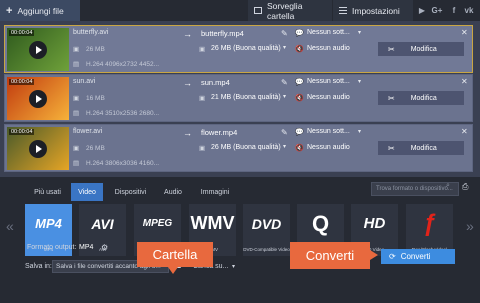  Describe the element at coordinates (175, 254) in the screenshot. I see `folder-callout: Cartella` at that location.